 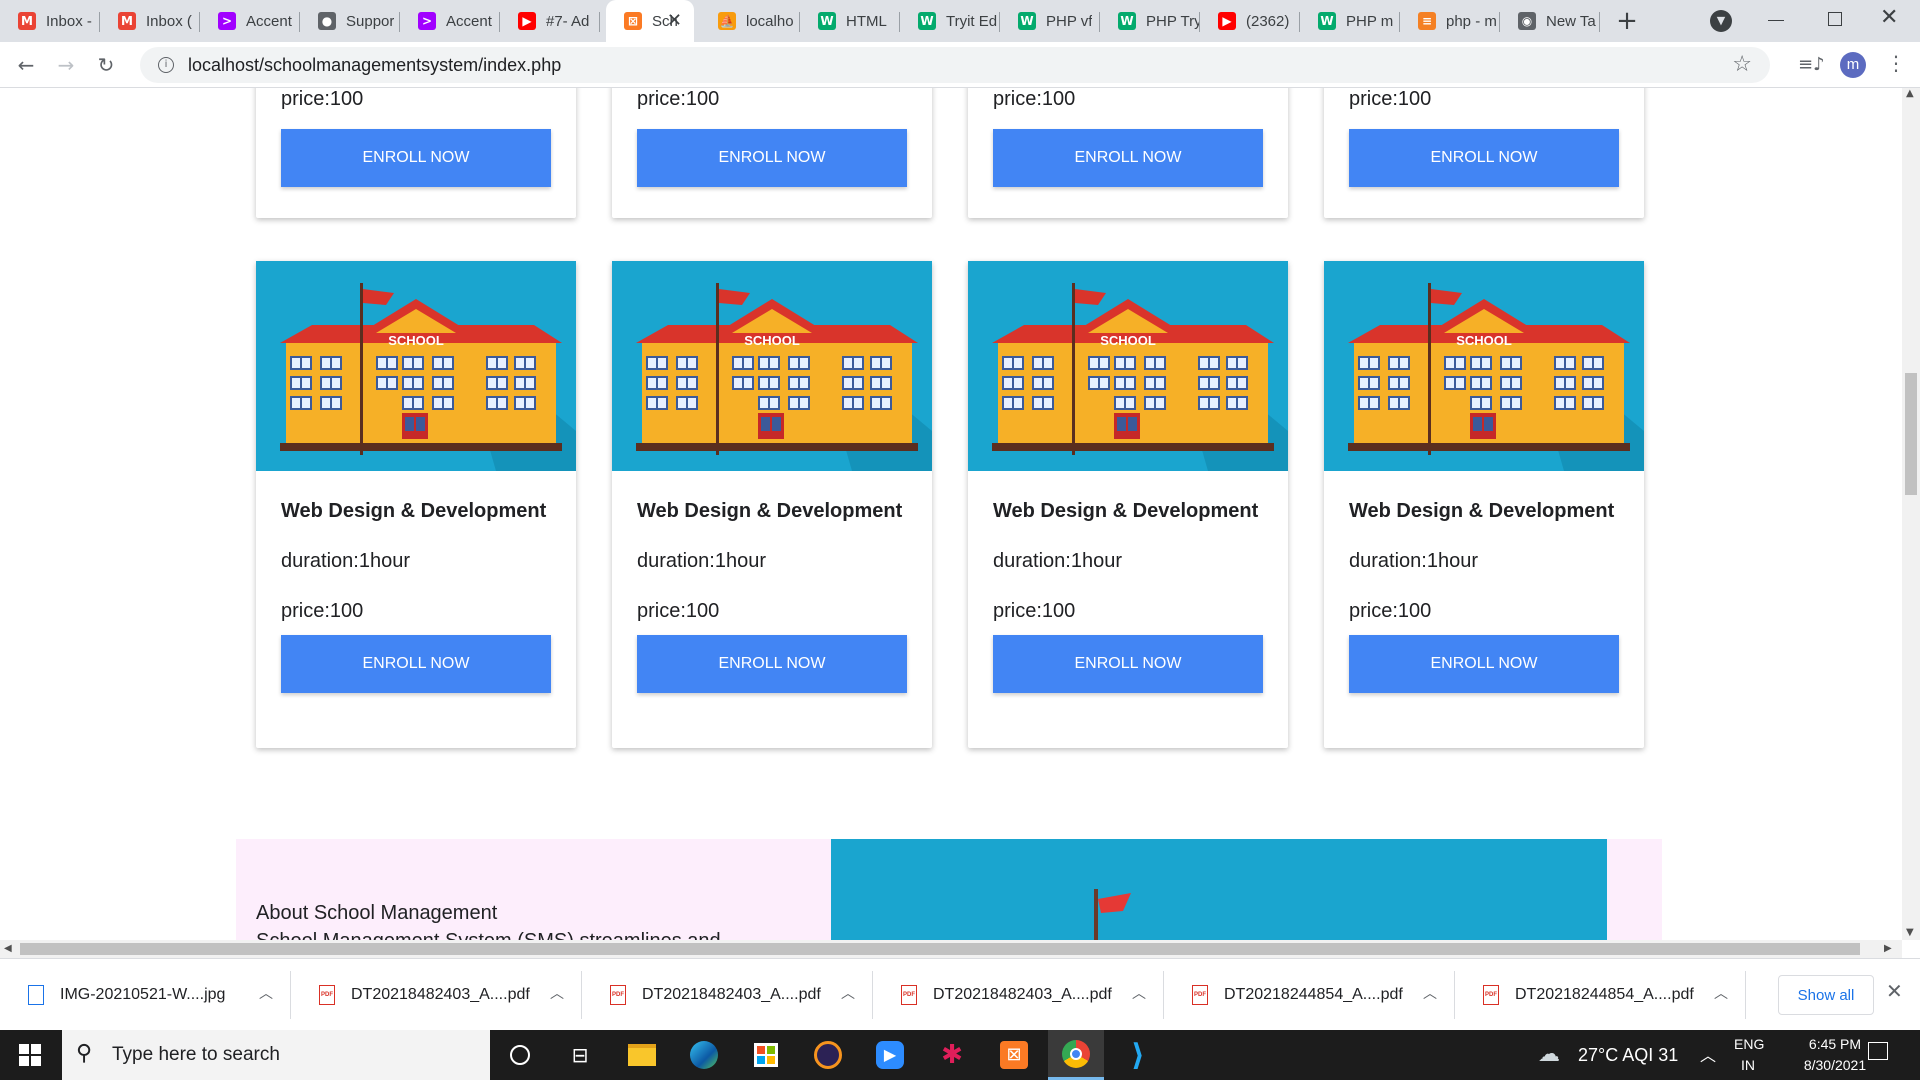 What do you see at coordinates (1748, 1065) in the screenshot?
I see `language-bottom: IN` at bounding box center [1748, 1065].